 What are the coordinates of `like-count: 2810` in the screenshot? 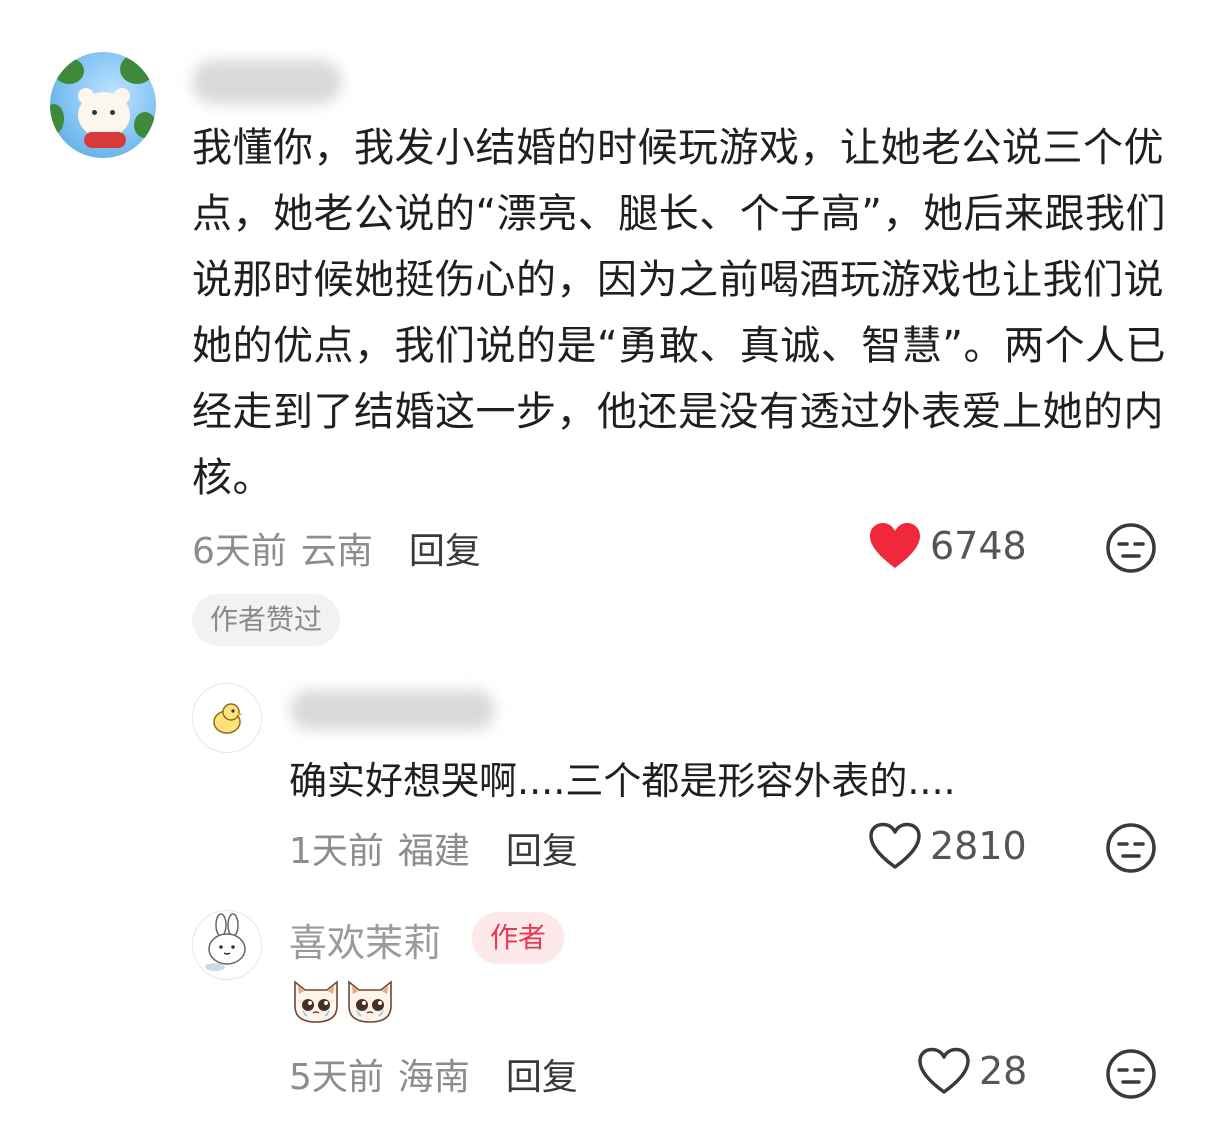 It's located at (978, 846).